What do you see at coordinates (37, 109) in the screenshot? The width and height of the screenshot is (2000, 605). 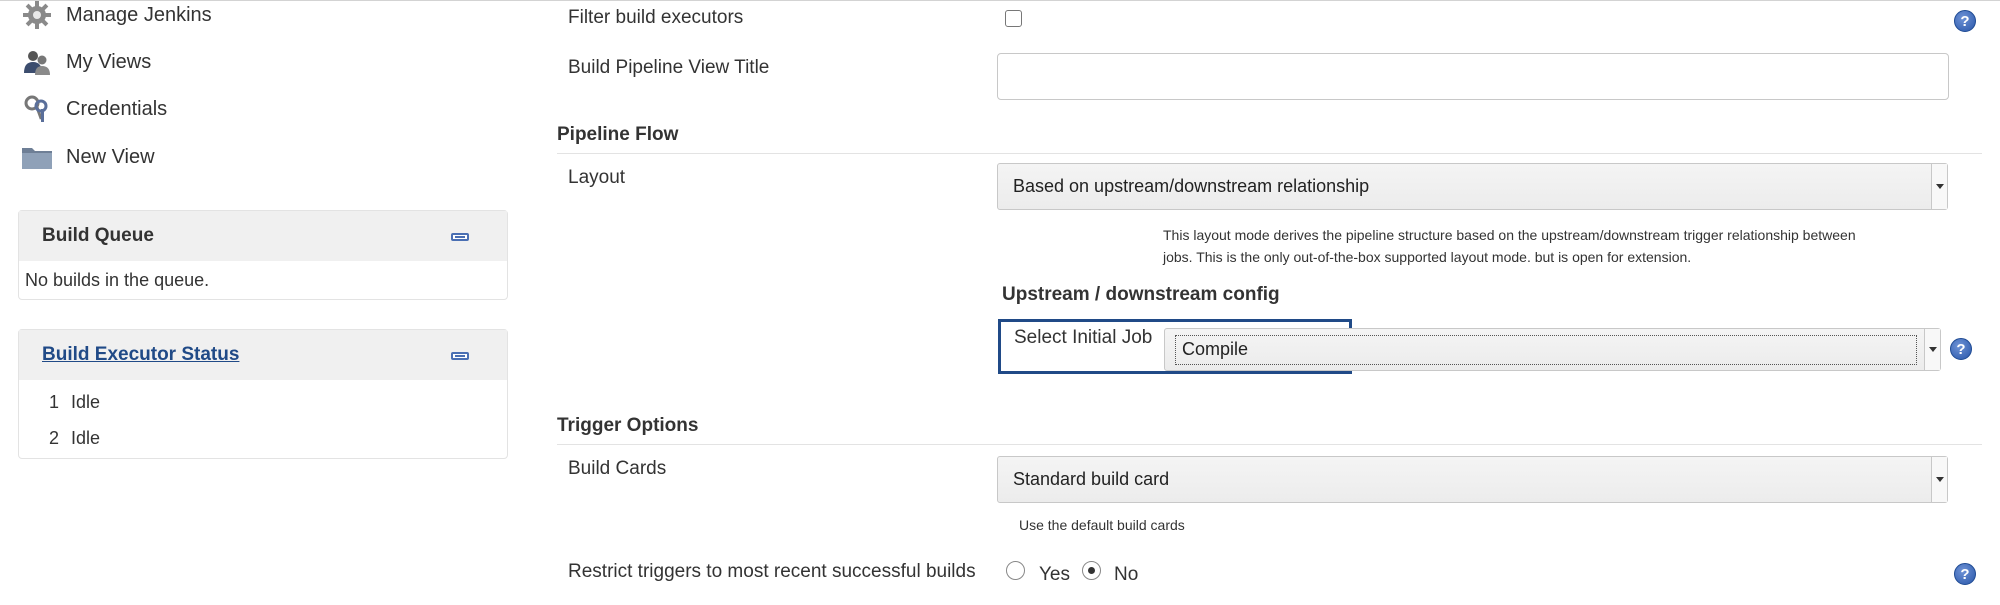 I see `keys-icon` at bounding box center [37, 109].